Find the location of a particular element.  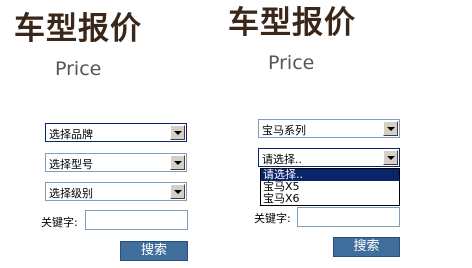

brand-select-value: 选择品牌 is located at coordinates (71, 134).